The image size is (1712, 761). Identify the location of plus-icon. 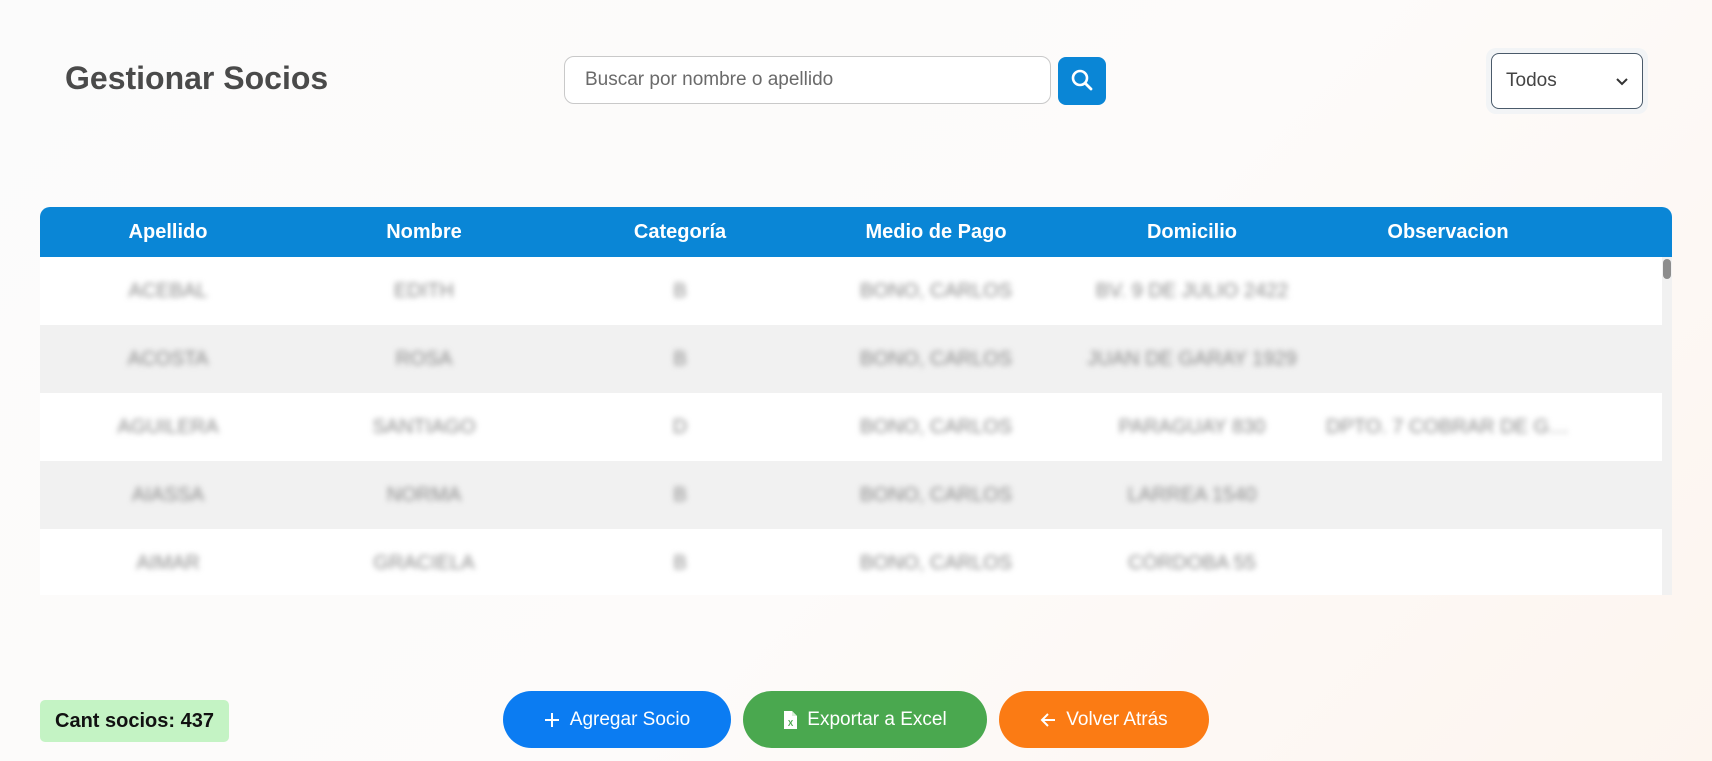
(552, 720).